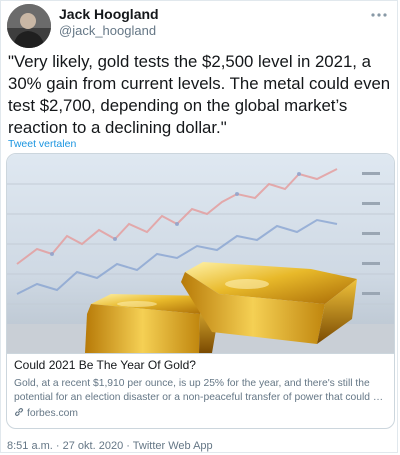 The width and height of the screenshot is (400, 455). What do you see at coordinates (19, 413) in the screenshot?
I see `link-icon` at bounding box center [19, 413].